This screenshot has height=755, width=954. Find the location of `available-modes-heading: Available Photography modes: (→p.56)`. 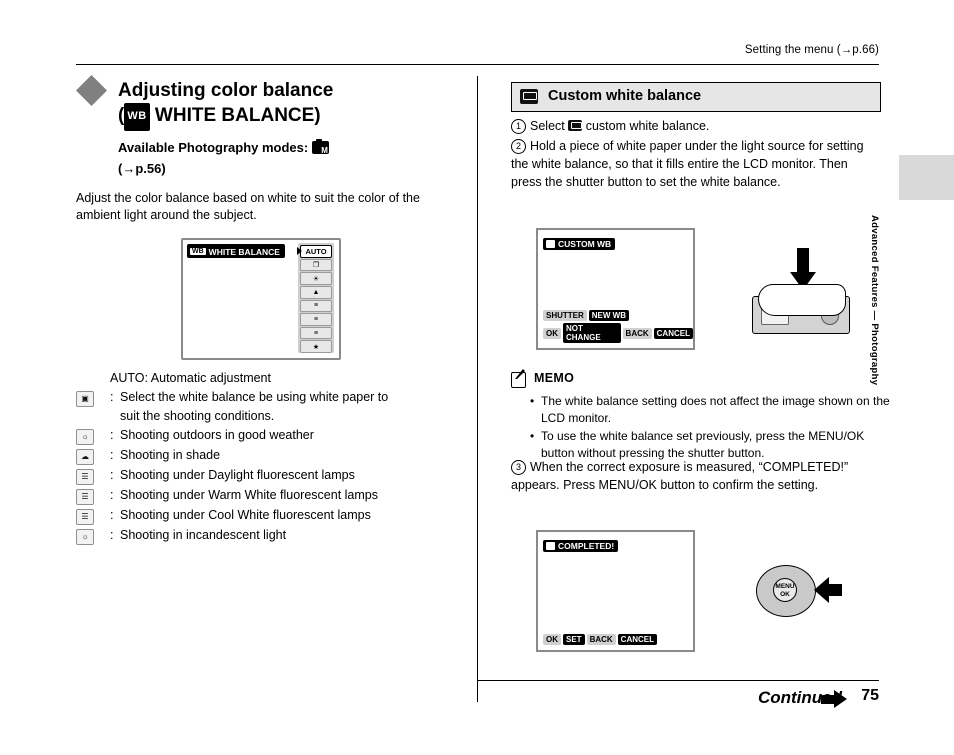

available-modes-heading: Available Photography modes: (→p.56) is located at coordinates (298, 158).